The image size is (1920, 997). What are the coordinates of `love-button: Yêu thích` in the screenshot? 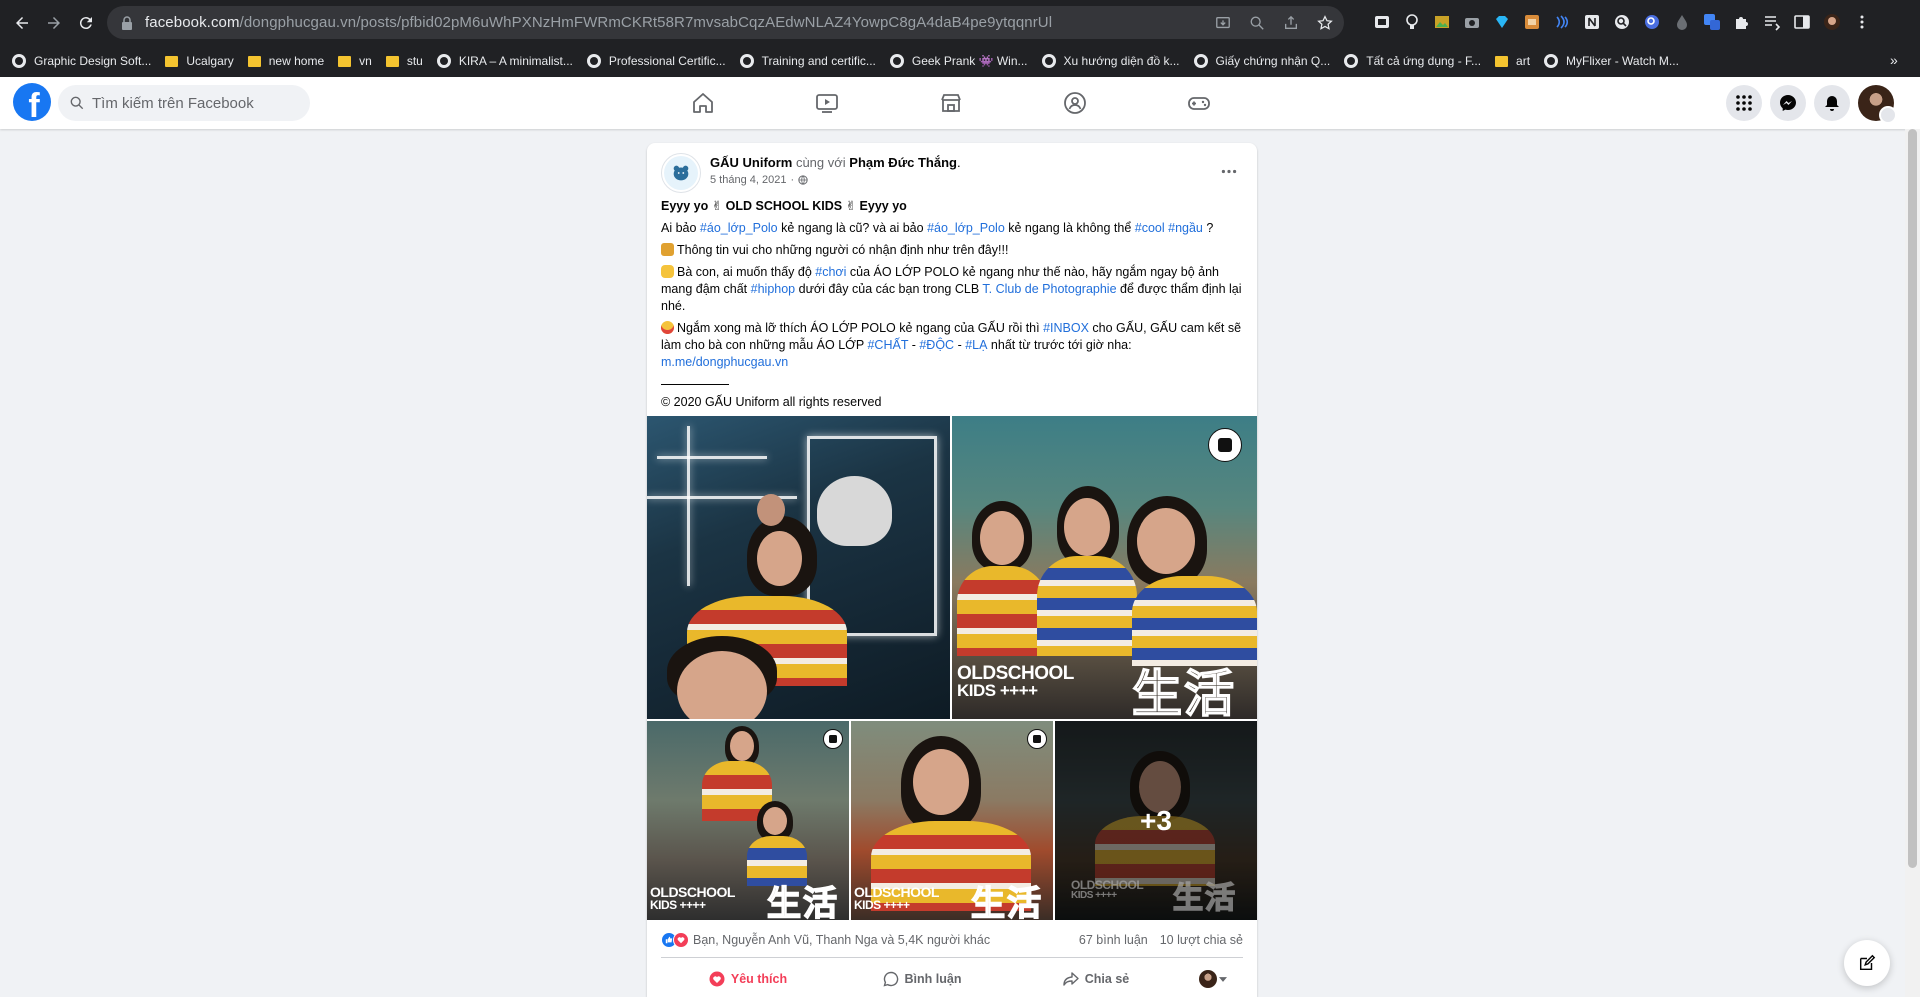 It's located at (748, 979).